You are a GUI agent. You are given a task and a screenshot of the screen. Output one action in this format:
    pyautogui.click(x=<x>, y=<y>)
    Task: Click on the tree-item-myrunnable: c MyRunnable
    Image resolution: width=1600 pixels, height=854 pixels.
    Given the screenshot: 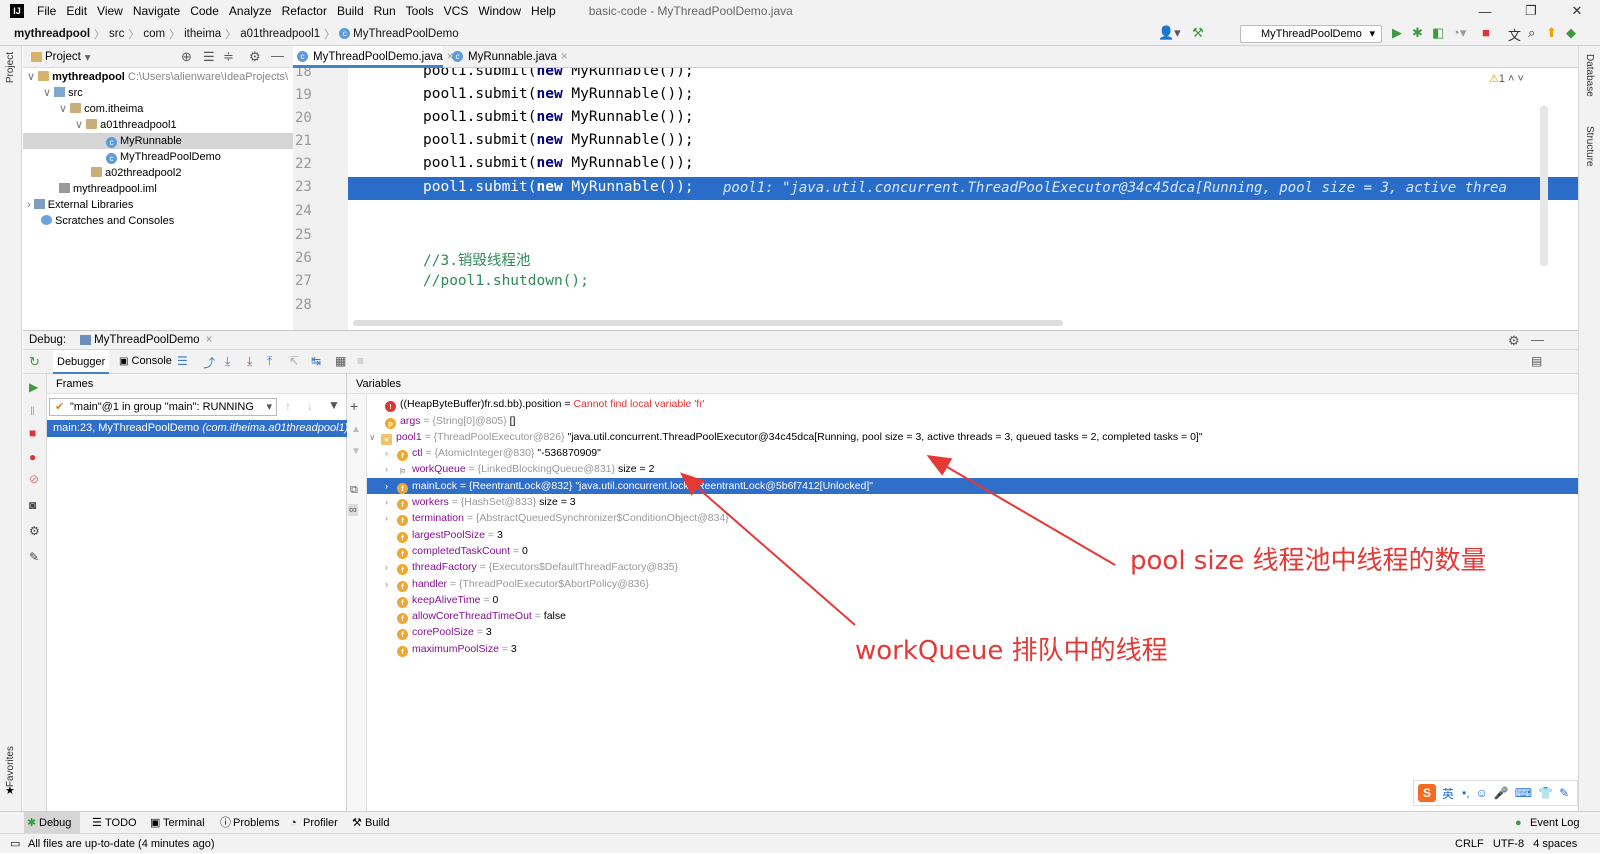 What is the action you would take?
    pyautogui.click(x=158, y=141)
    